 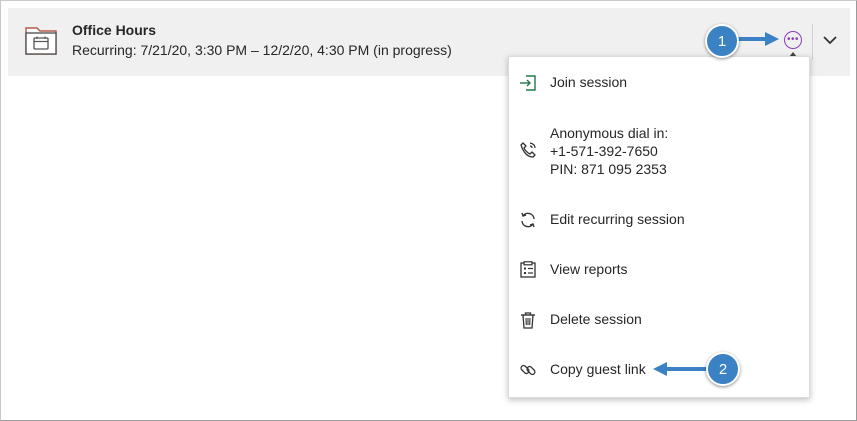 I want to click on menu-item-view-reports: View reports, so click(x=659, y=270).